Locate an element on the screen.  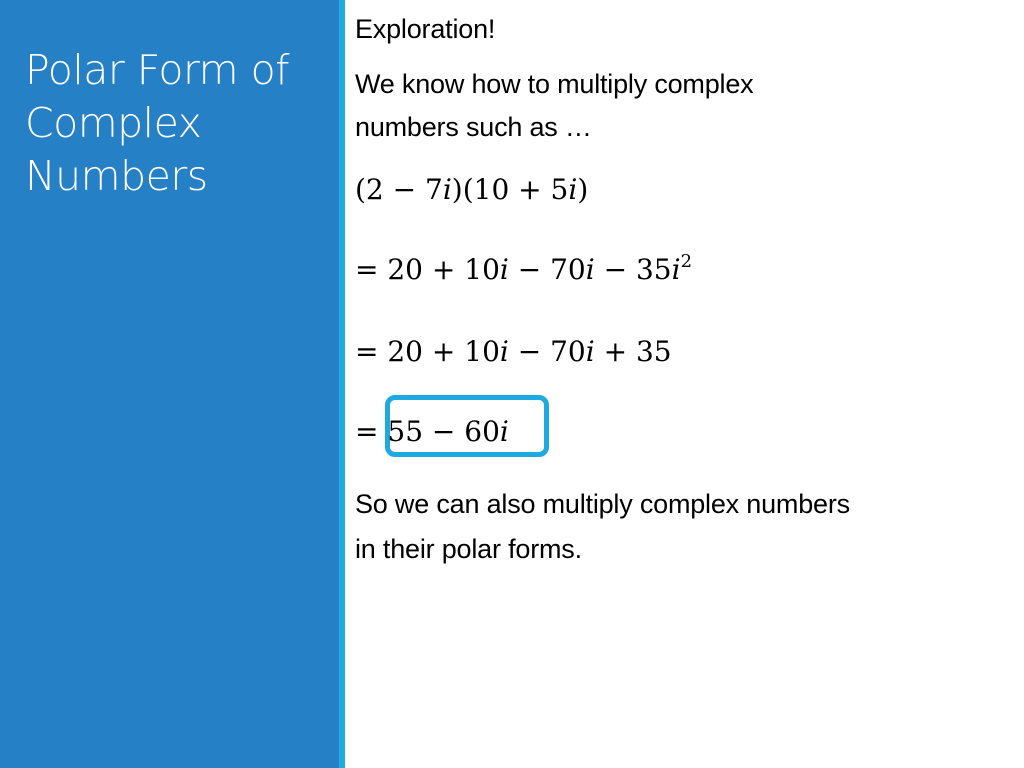
accent-stripe is located at coordinates (342, 384).